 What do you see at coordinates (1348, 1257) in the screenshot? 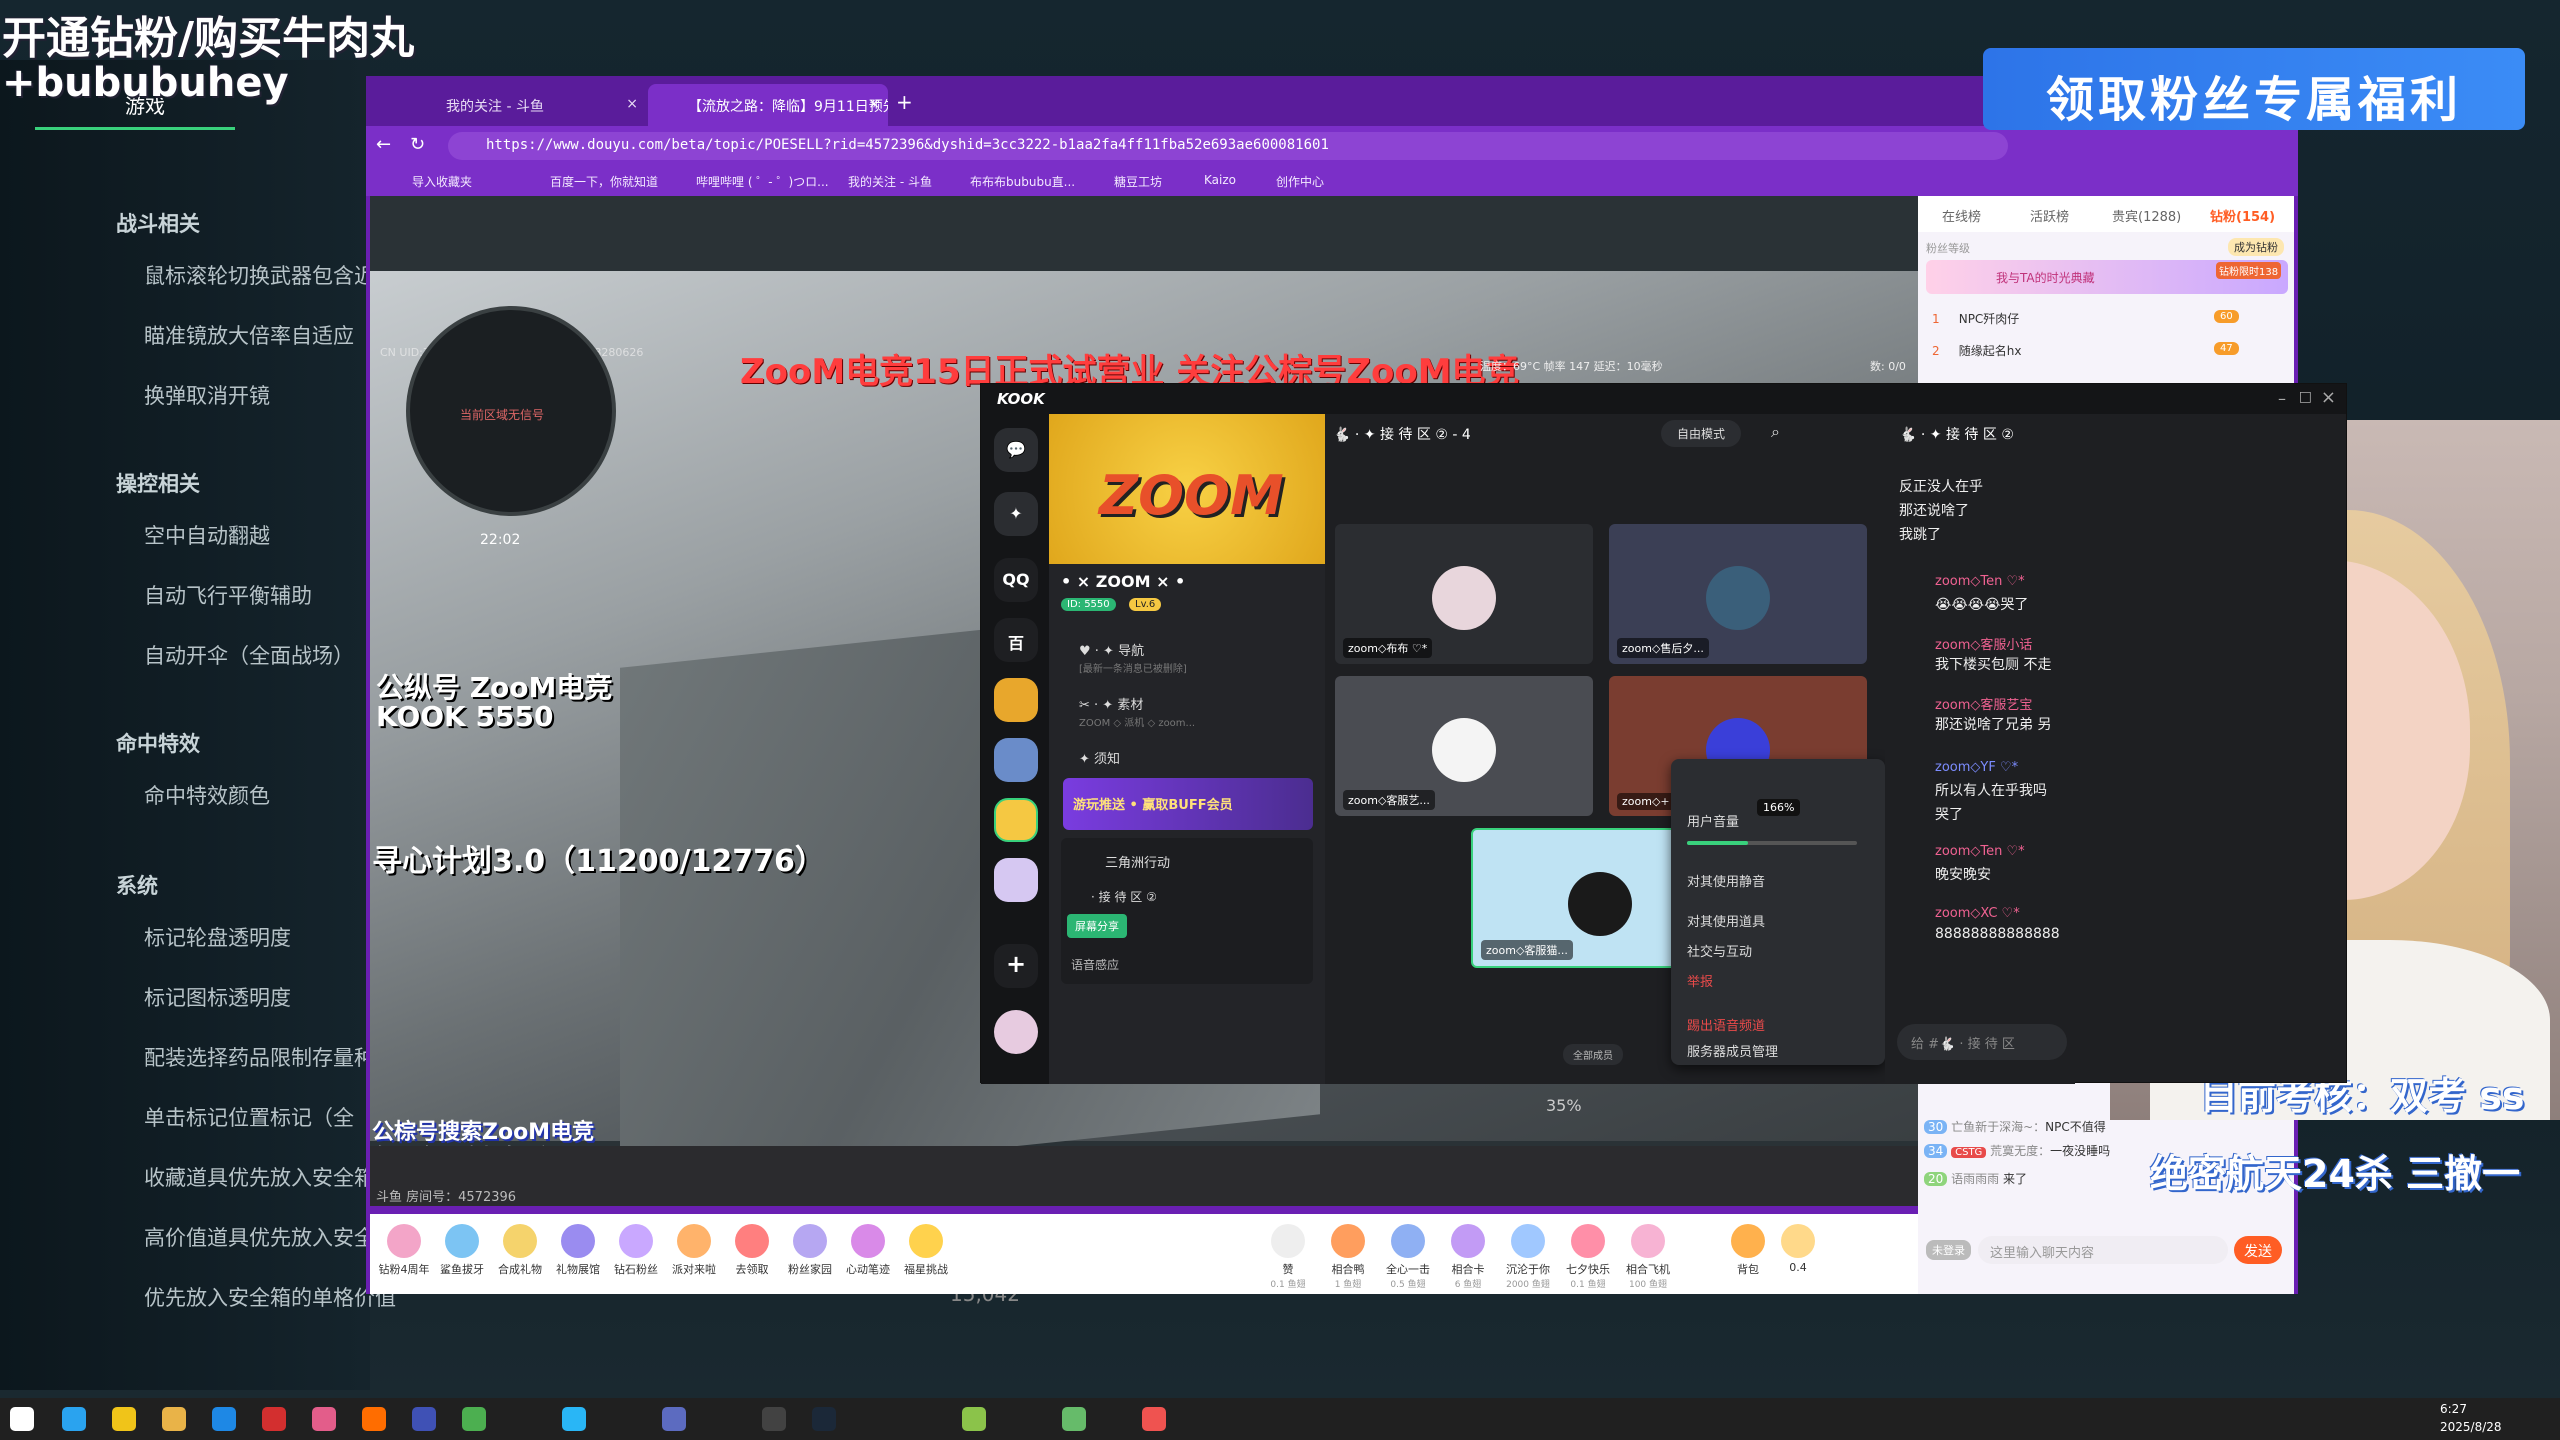
I see `gift-item: 相合鸭 1 鱼翅` at bounding box center [1348, 1257].